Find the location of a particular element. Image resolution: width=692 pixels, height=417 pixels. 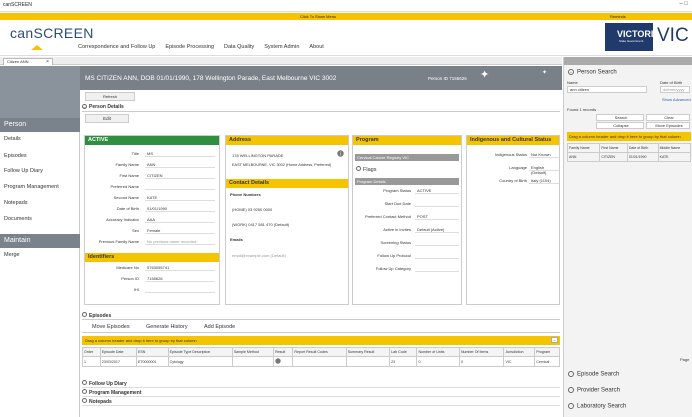

episode-search-header: Episode Search is located at coordinates (593, 374).